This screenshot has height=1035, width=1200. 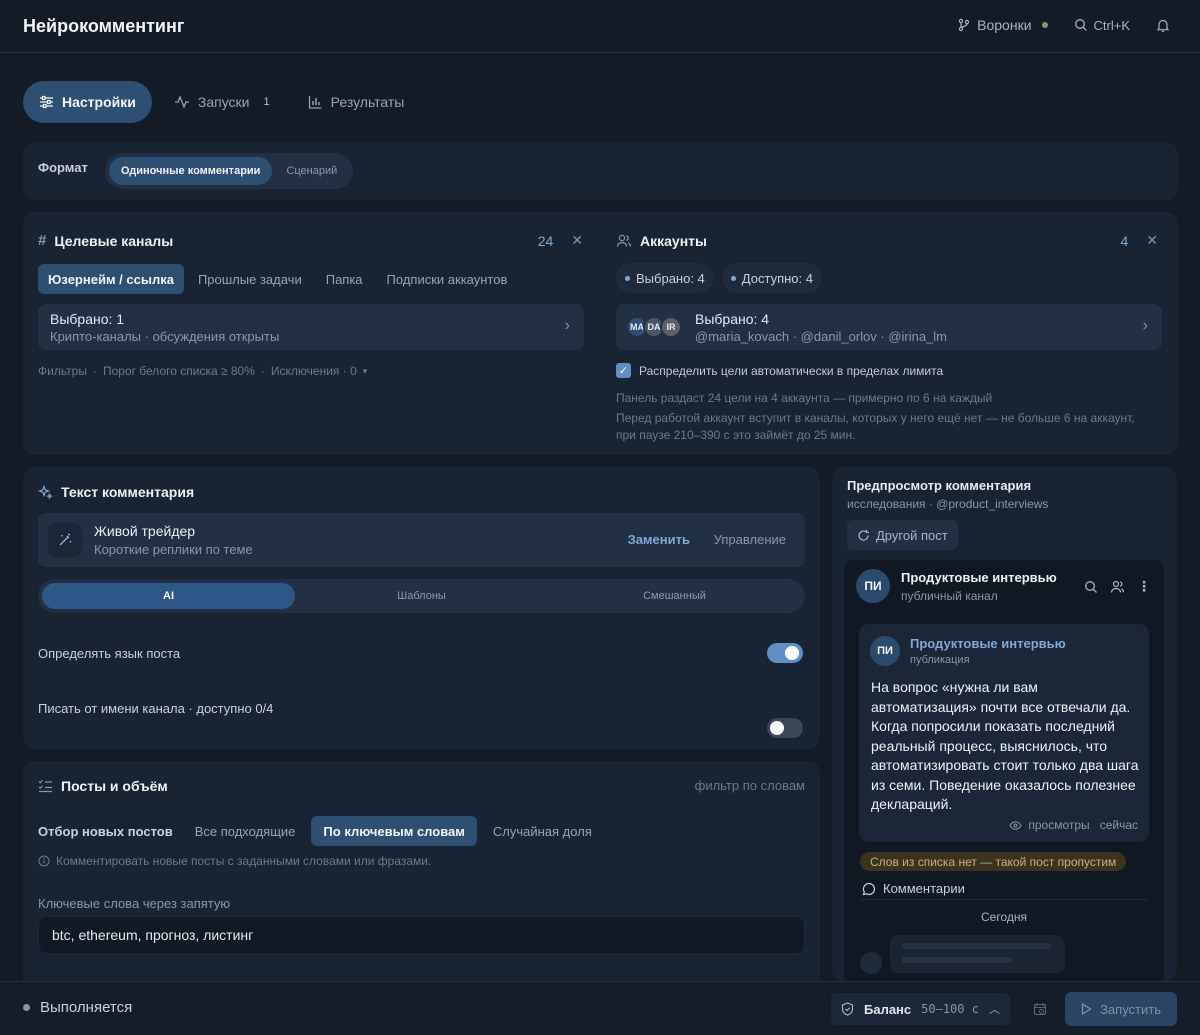 I want to click on format-label: Формат, so click(x=63, y=167).